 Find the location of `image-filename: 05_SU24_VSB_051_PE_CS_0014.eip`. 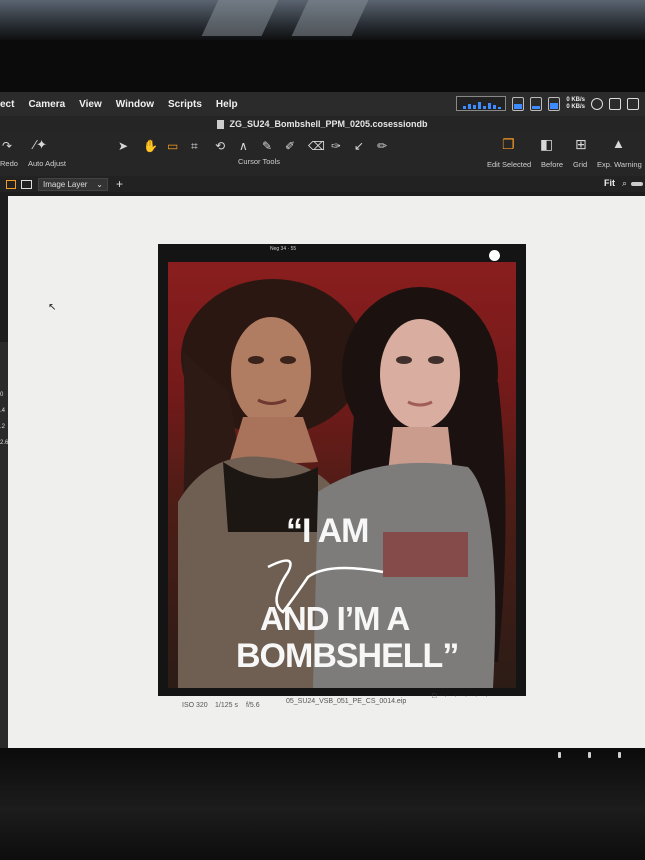

image-filename: 05_SU24_VSB_051_PE_CS_0014.eip is located at coordinates (346, 701).